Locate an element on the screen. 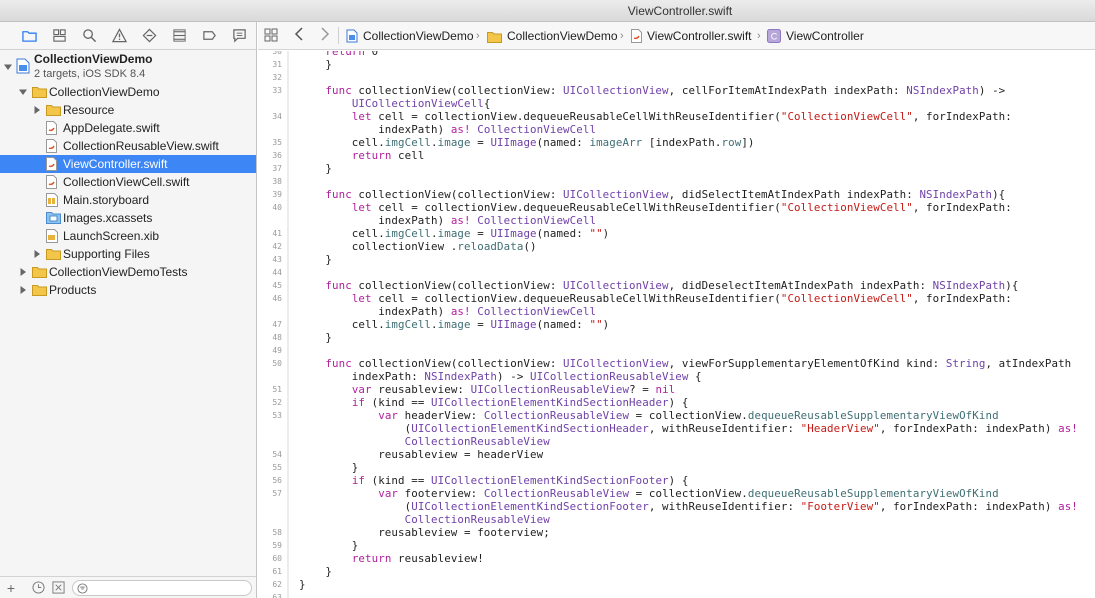  code-line: CollectionReusableView is located at coordinates (477, 519).